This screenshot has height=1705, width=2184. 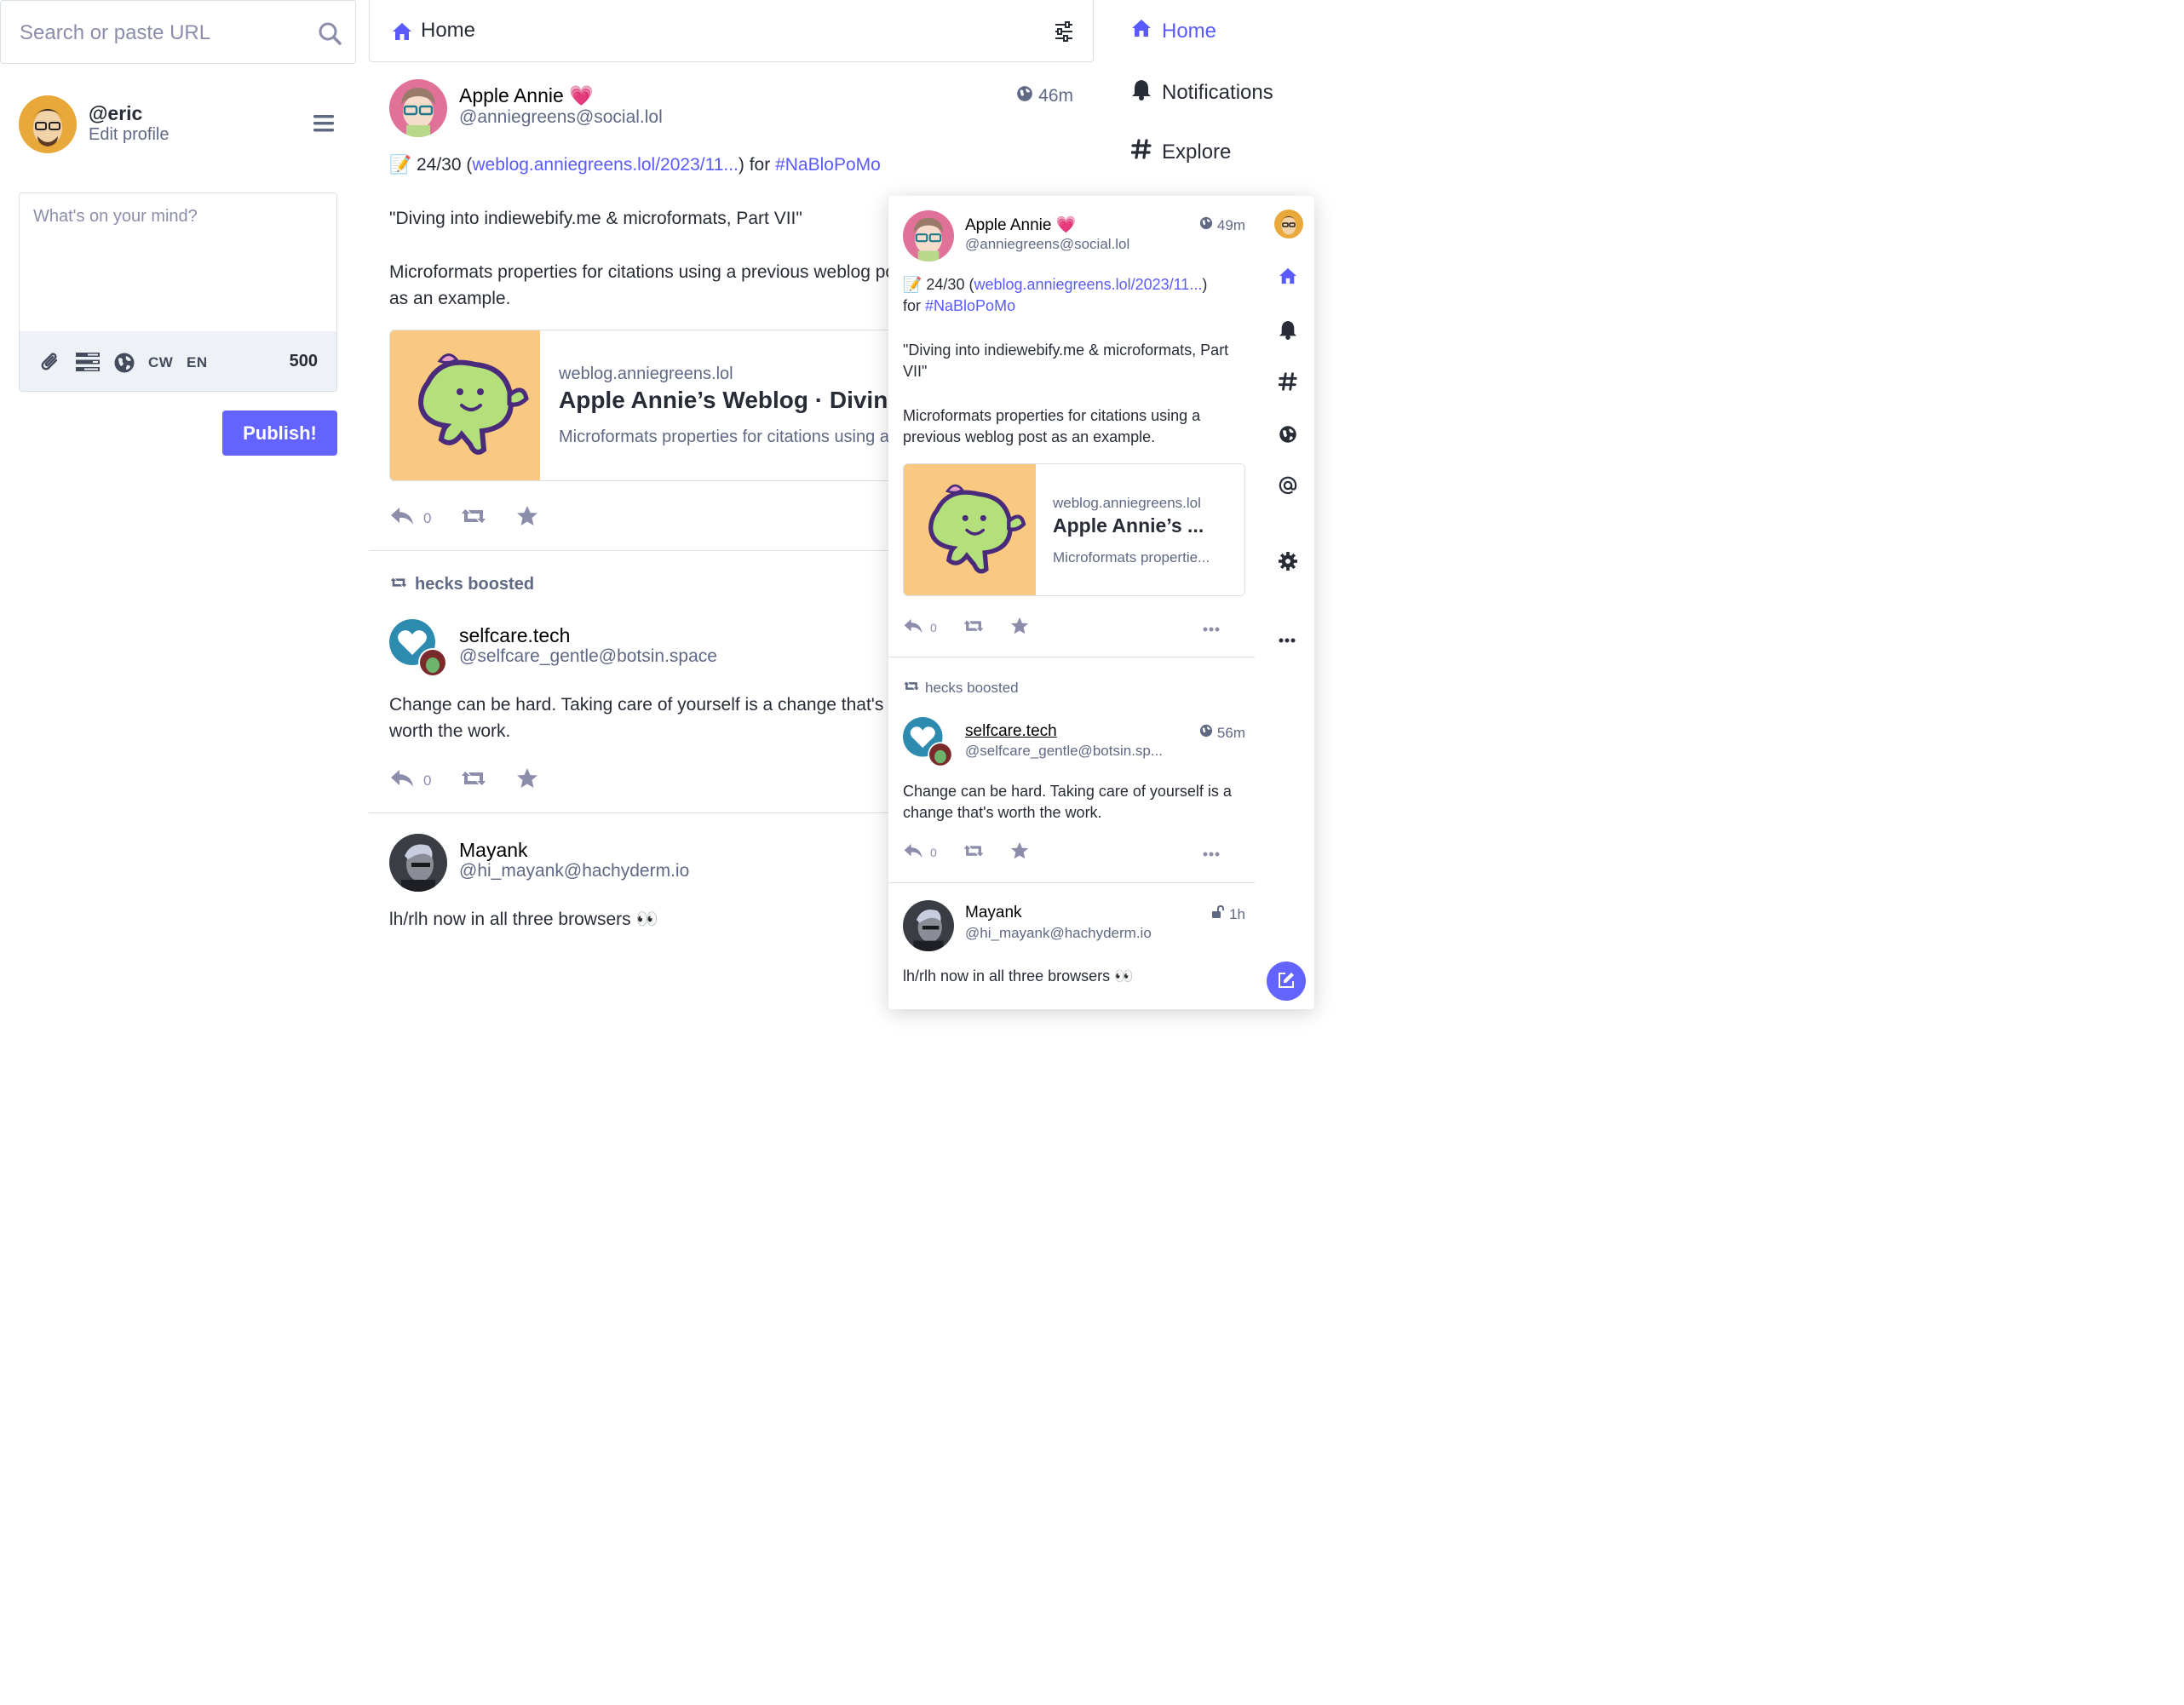 I want to click on gear-icon, so click(x=1288, y=563).